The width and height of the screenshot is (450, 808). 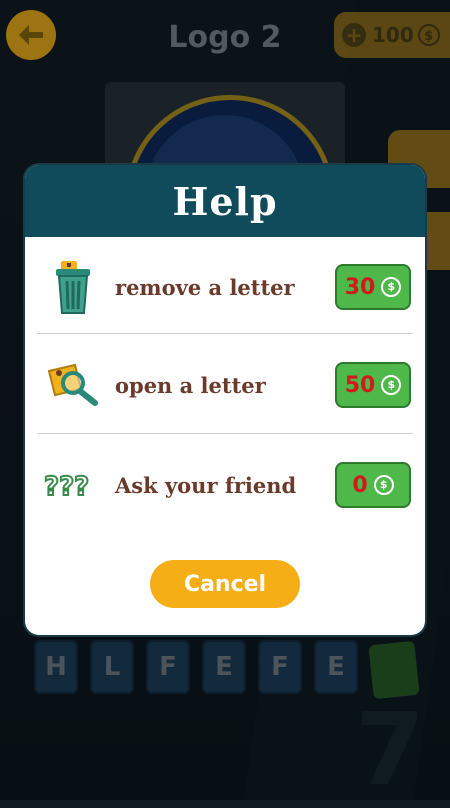 I want to click on help-option-remove-letter: remove a letter 30 $, so click(x=225, y=287).